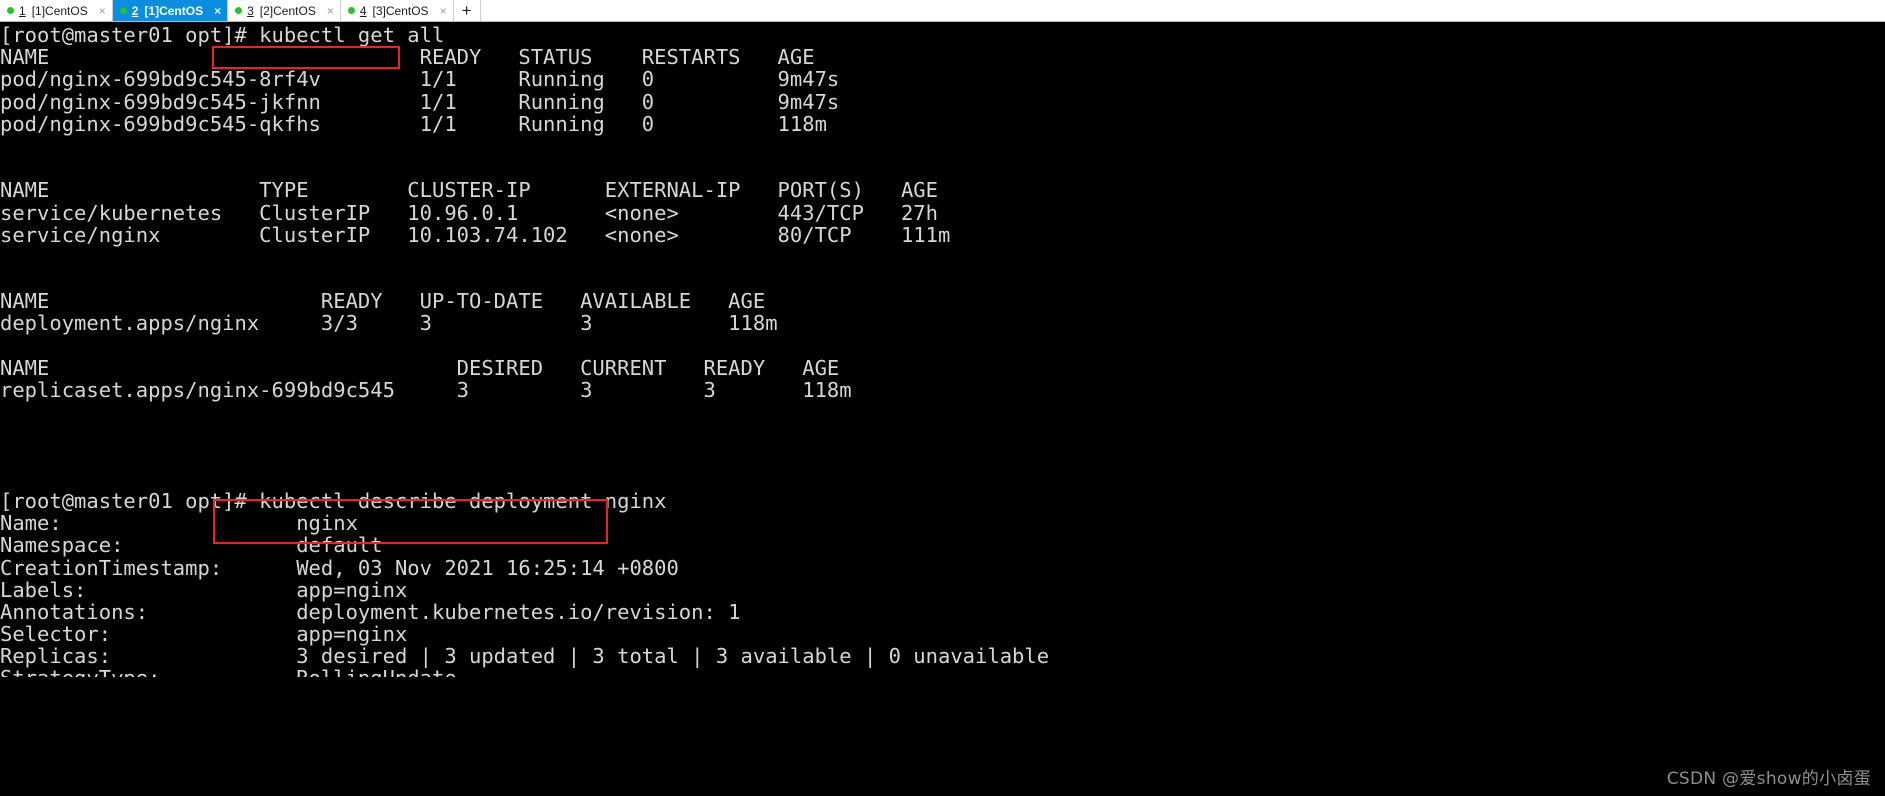  Describe the element at coordinates (204, 589) in the screenshot. I see `describe-field-labels: Labels: app=nginx` at that location.